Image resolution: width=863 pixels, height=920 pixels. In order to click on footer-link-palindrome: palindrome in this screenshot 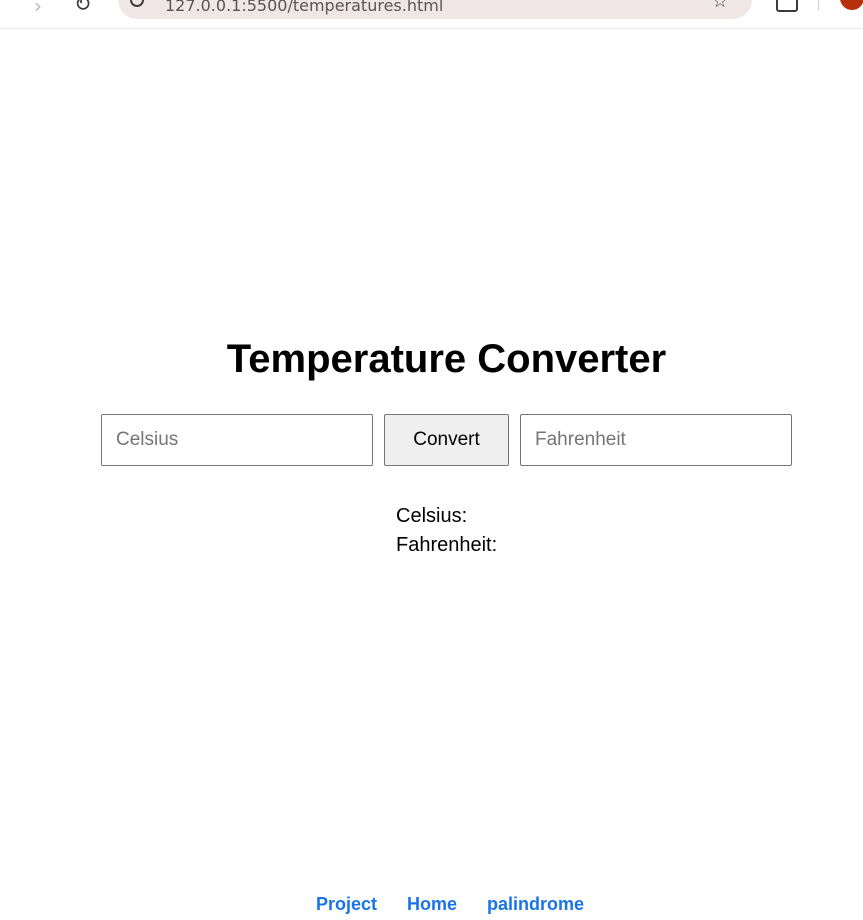, I will do `click(535, 904)`.